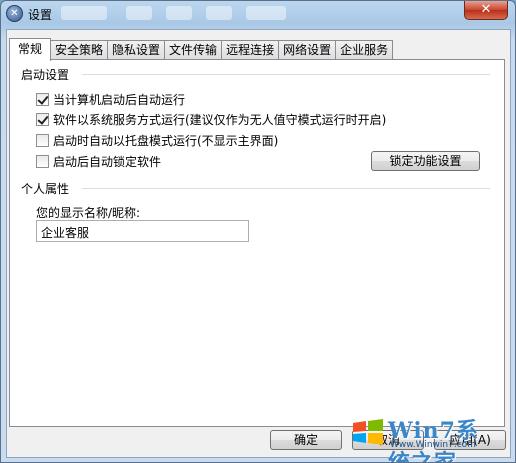 This screenshot has height=463, width=516. I want to click on auto-start-checkbox, so click(42, 99).